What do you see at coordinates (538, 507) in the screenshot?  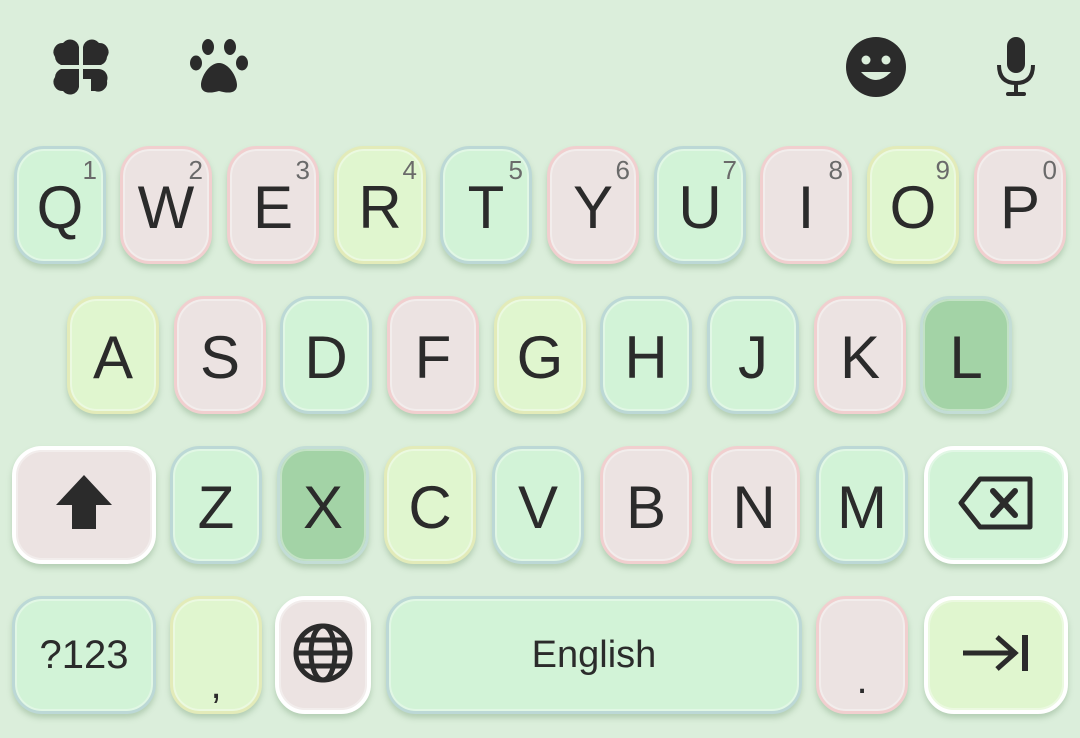 I see `key-label: V` at bounding box center [538, 507].